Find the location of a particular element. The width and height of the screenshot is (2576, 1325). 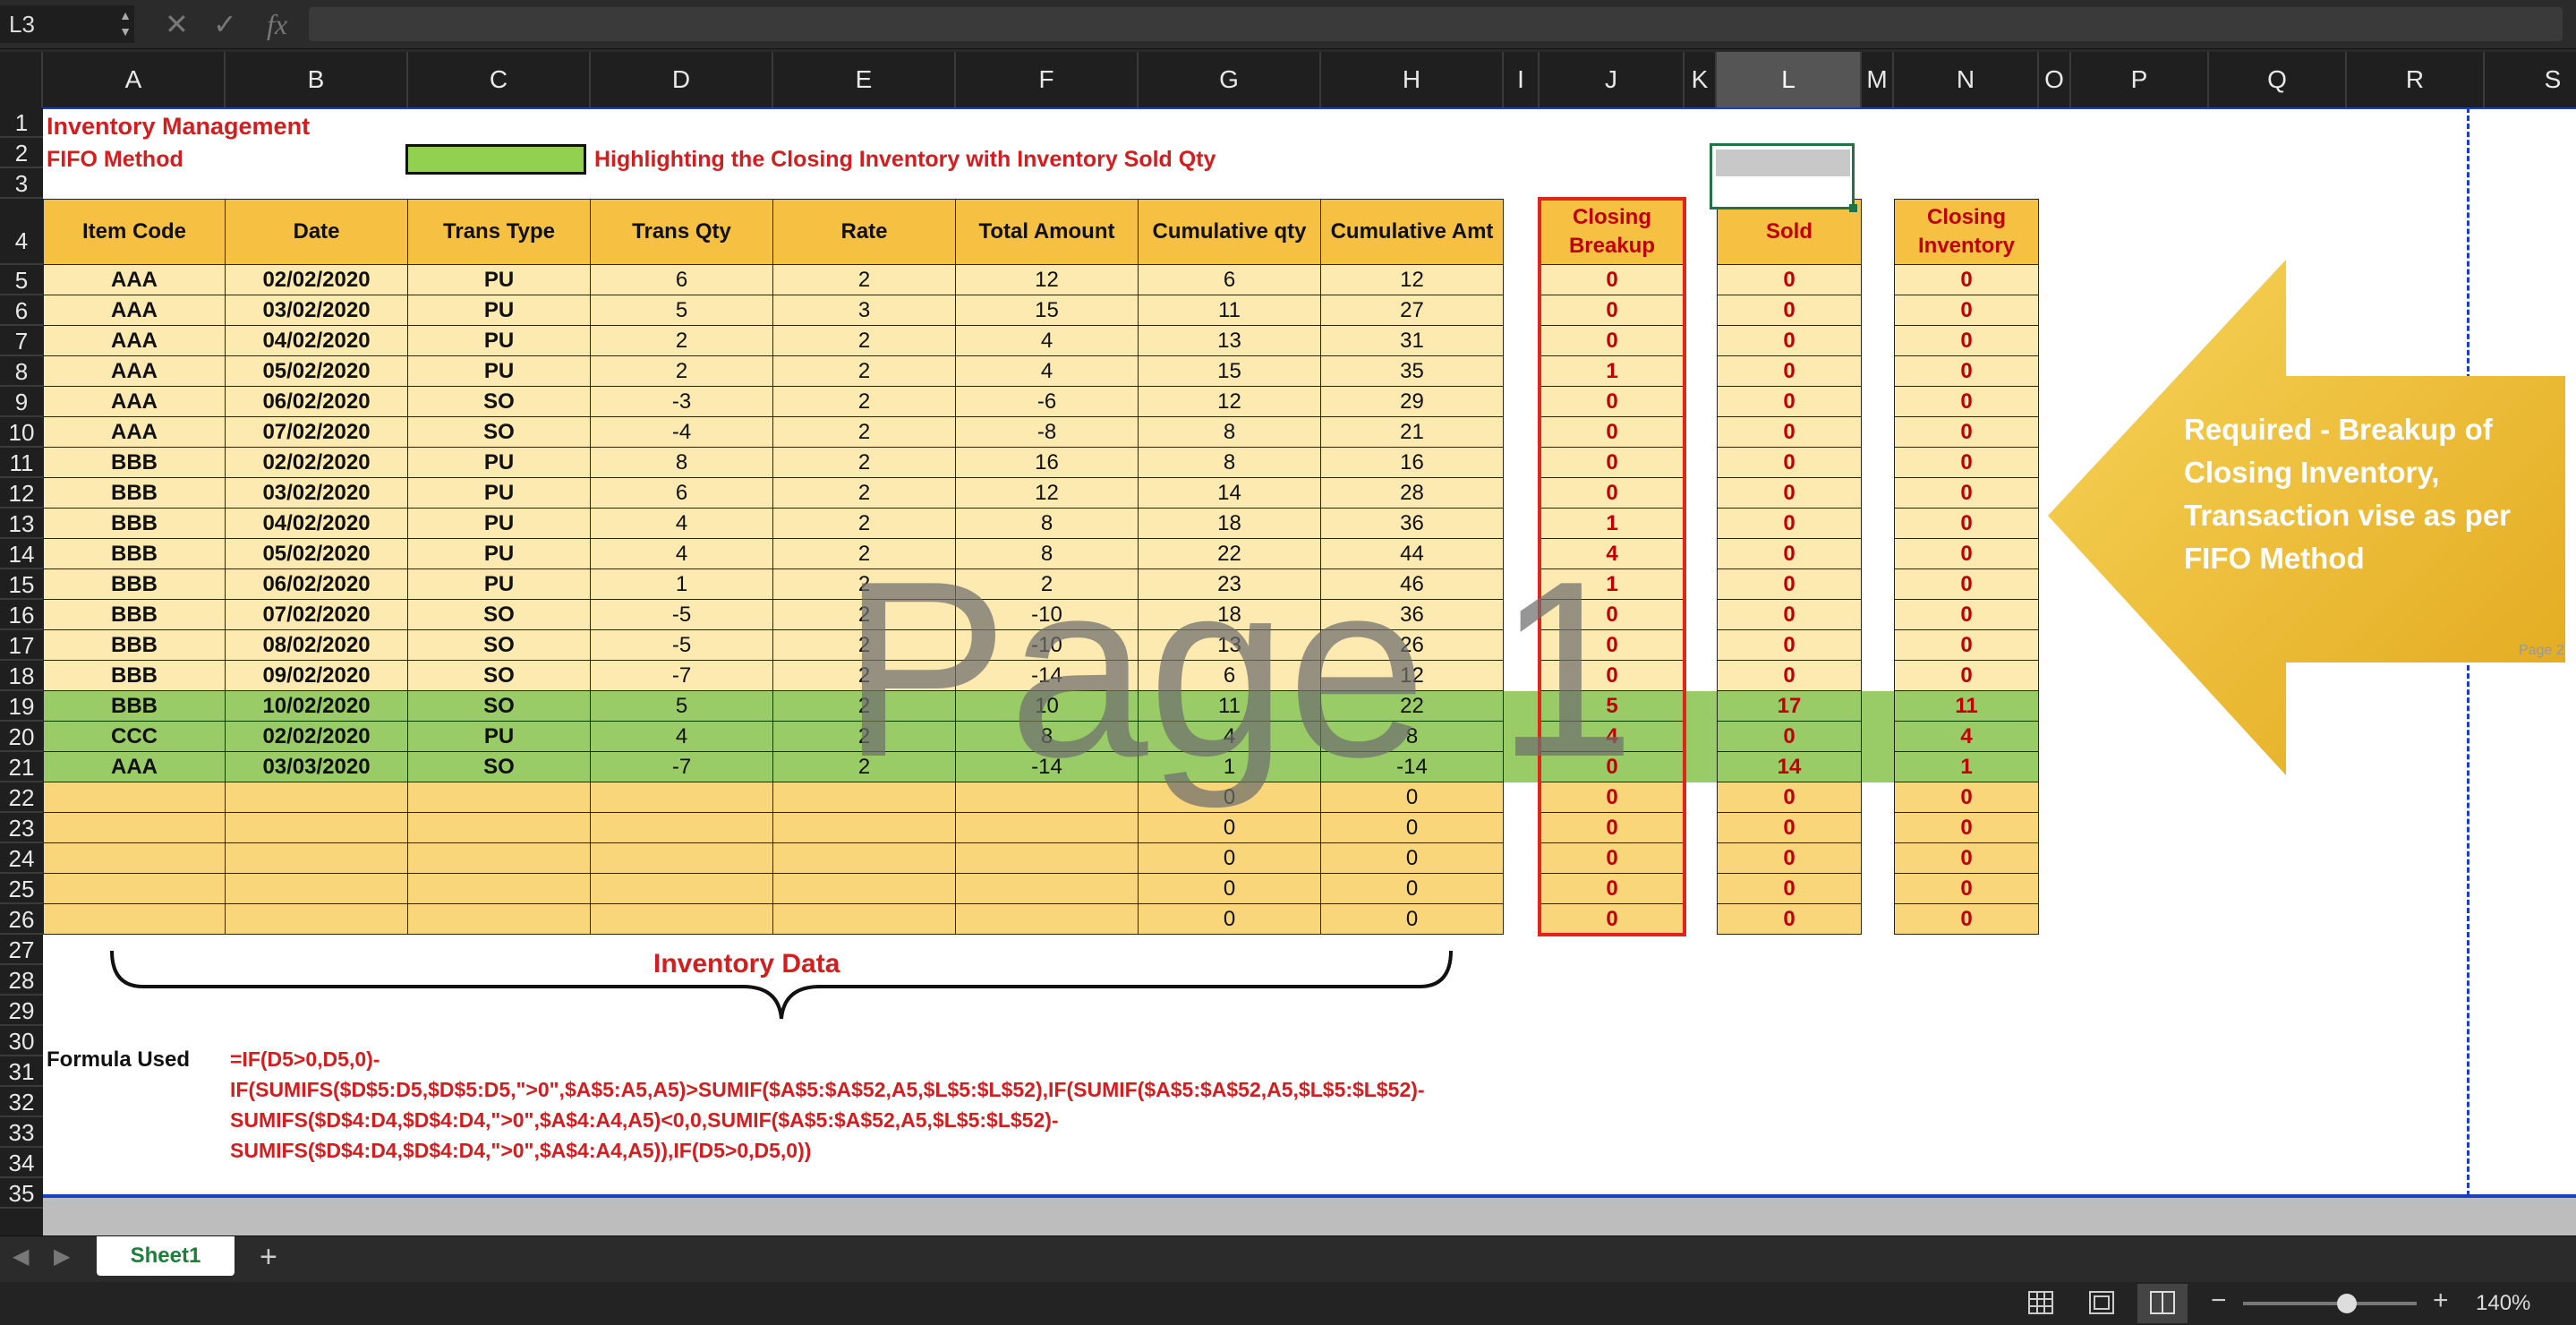

table-cell: 26 is located at coordinates (1412, 645).